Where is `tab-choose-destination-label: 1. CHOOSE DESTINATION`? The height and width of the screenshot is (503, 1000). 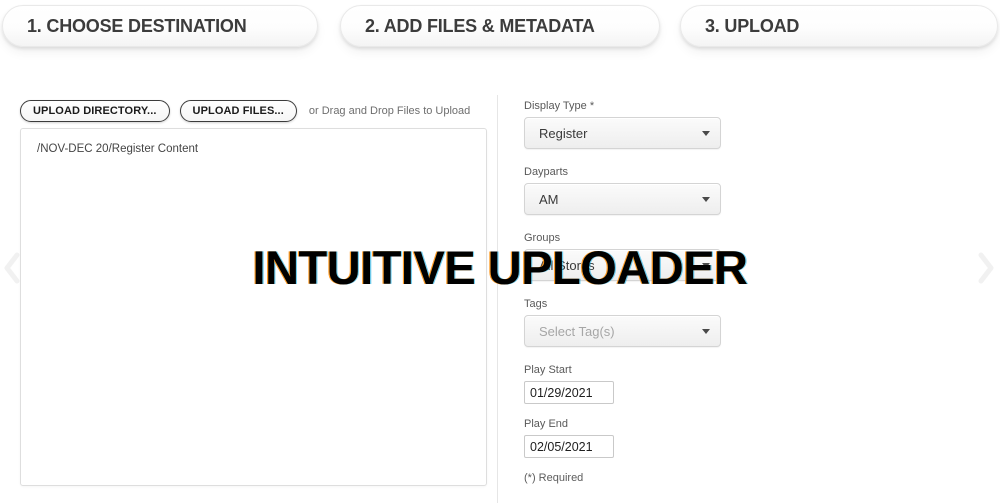 tab-choose-destination-label: 1. CHOOSE DESTINATION is located at coordinates (137, 25).